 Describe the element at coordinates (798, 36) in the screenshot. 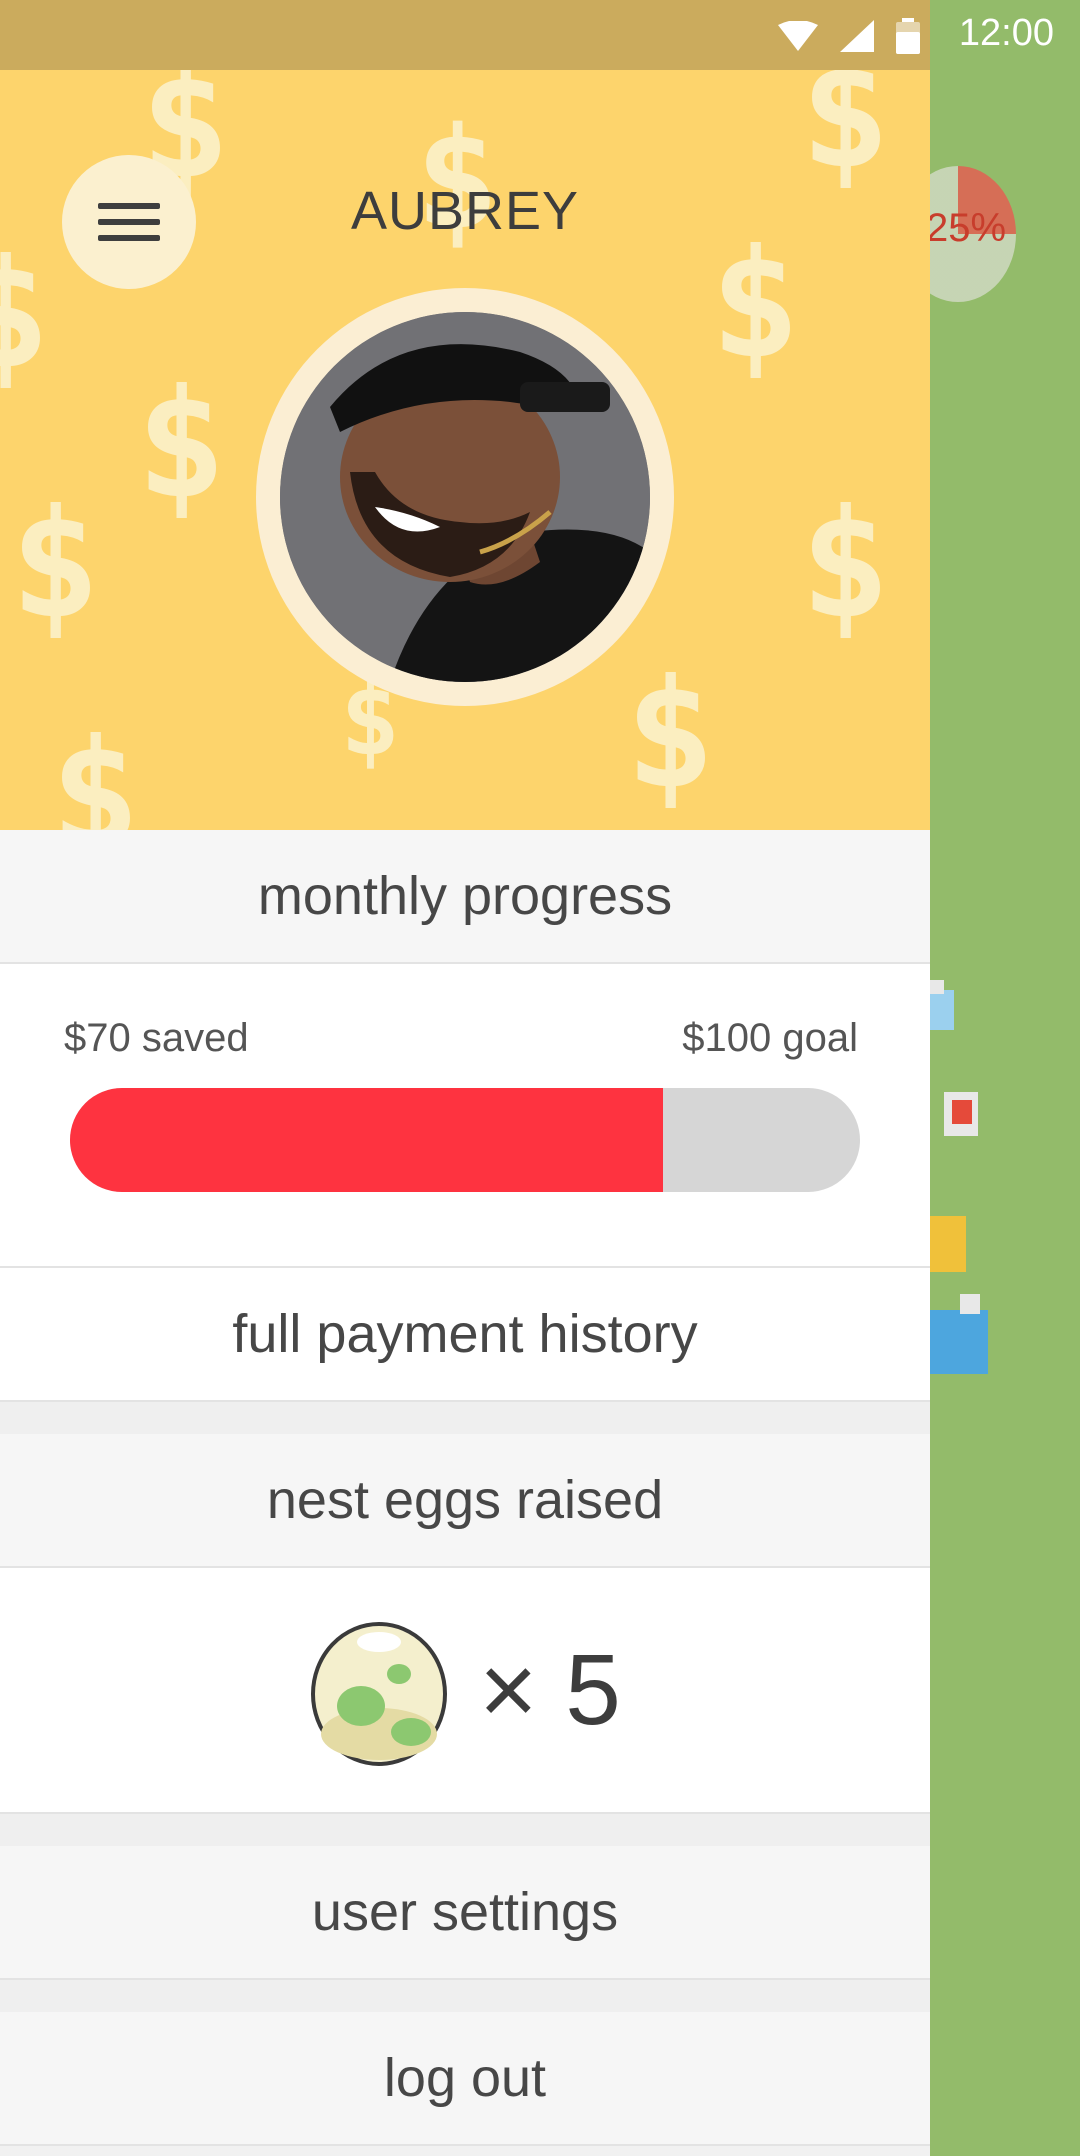

I see `wifi-icon` at that location.